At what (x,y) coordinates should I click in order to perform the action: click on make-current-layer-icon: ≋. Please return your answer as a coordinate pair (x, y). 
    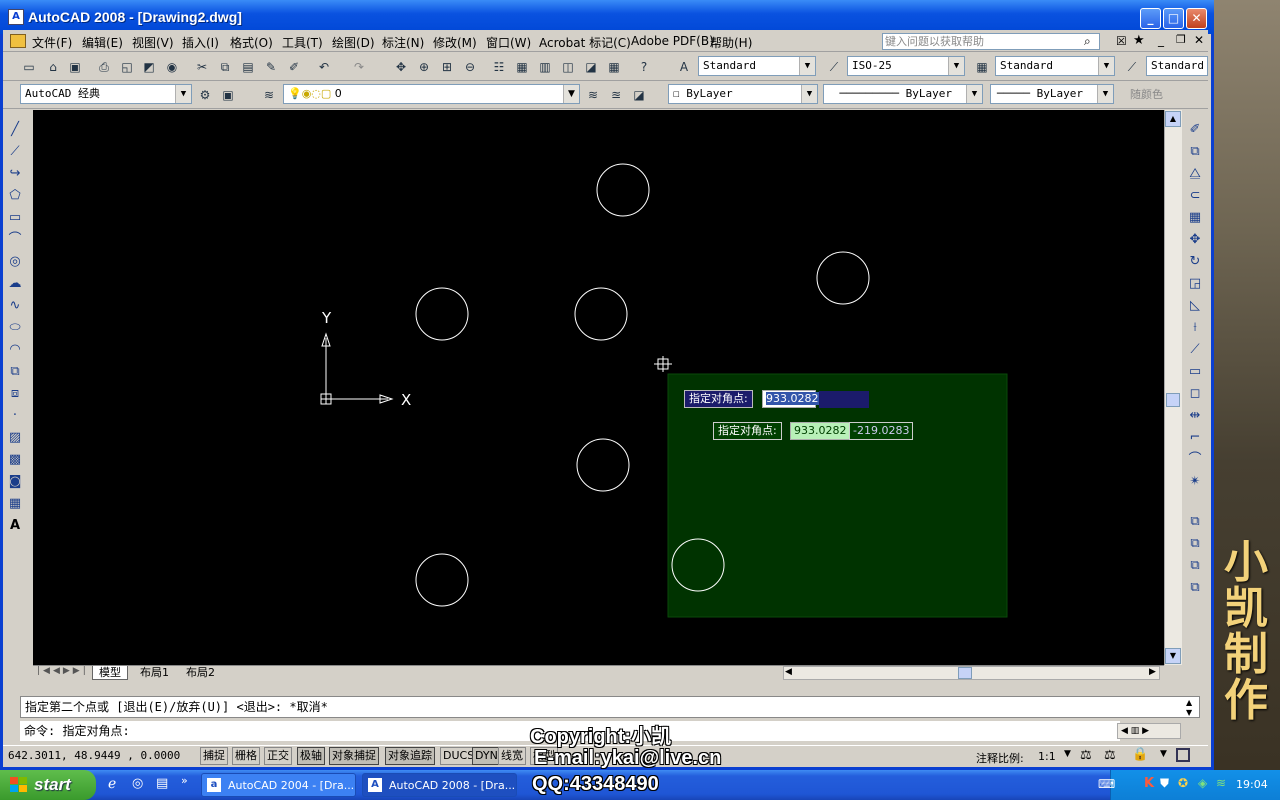
    Looking at the image, I should click on (593, 95).